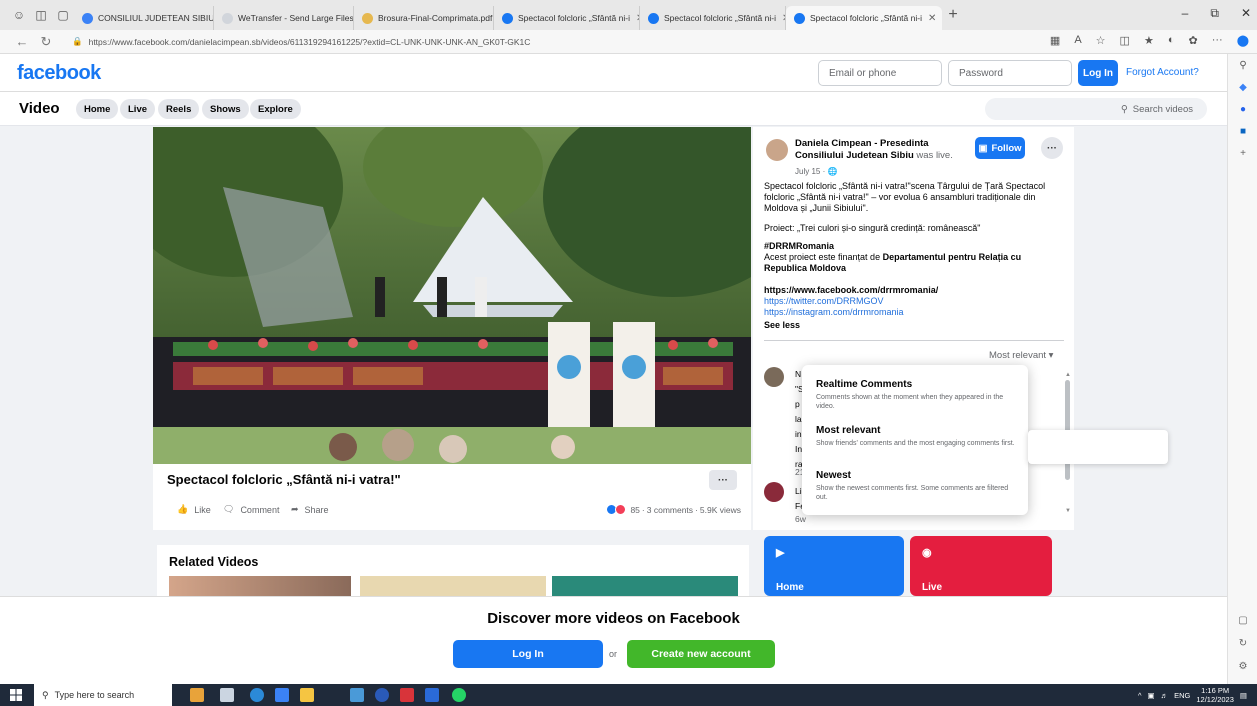 This screenshot has width=1257, height=706. What do you see at coordinates (1077, 40) in the screenshot?
I see `read-aloud-icon: A` at bounding box center [1077, 40].